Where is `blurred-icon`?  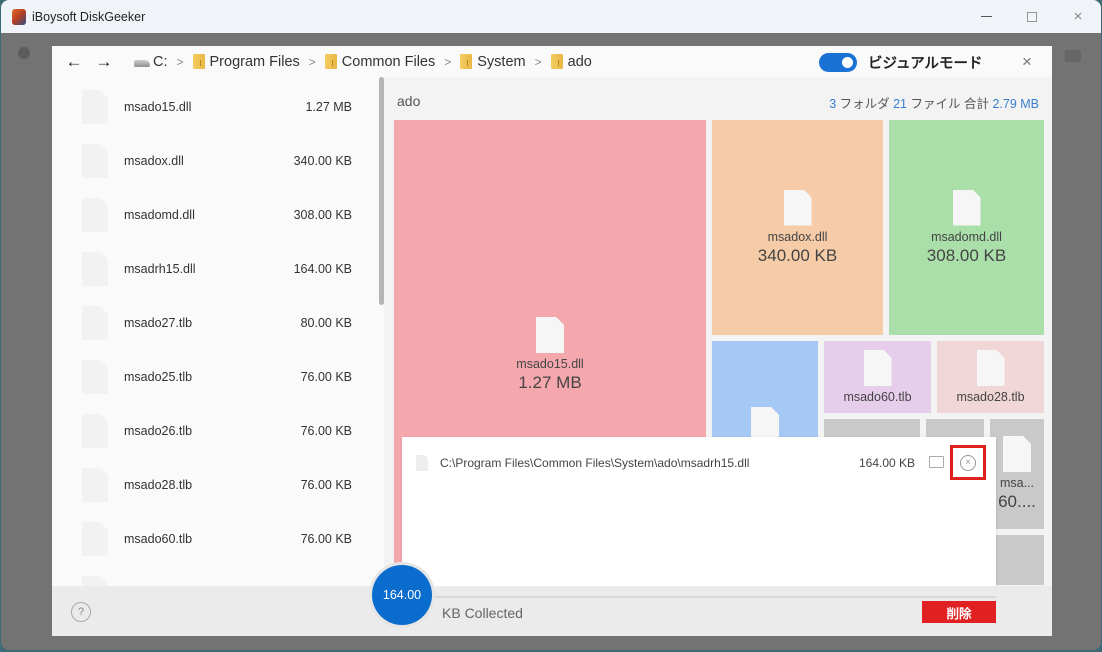 blurred-icon is located at coordinates (24, 53).